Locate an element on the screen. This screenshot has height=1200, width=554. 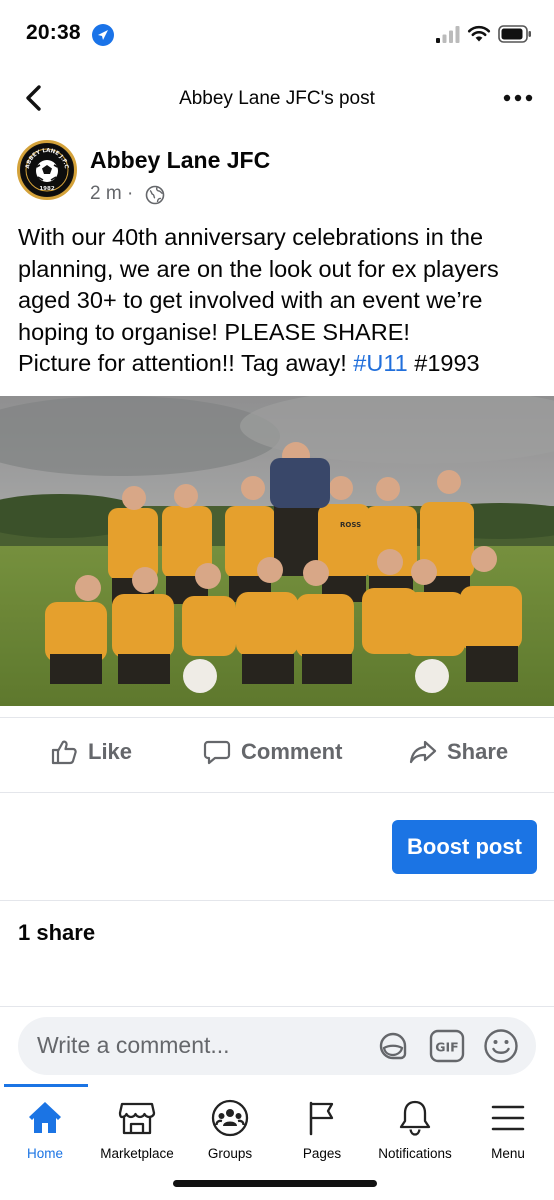
marketplace-icon is located at coordinates (137, 1118).